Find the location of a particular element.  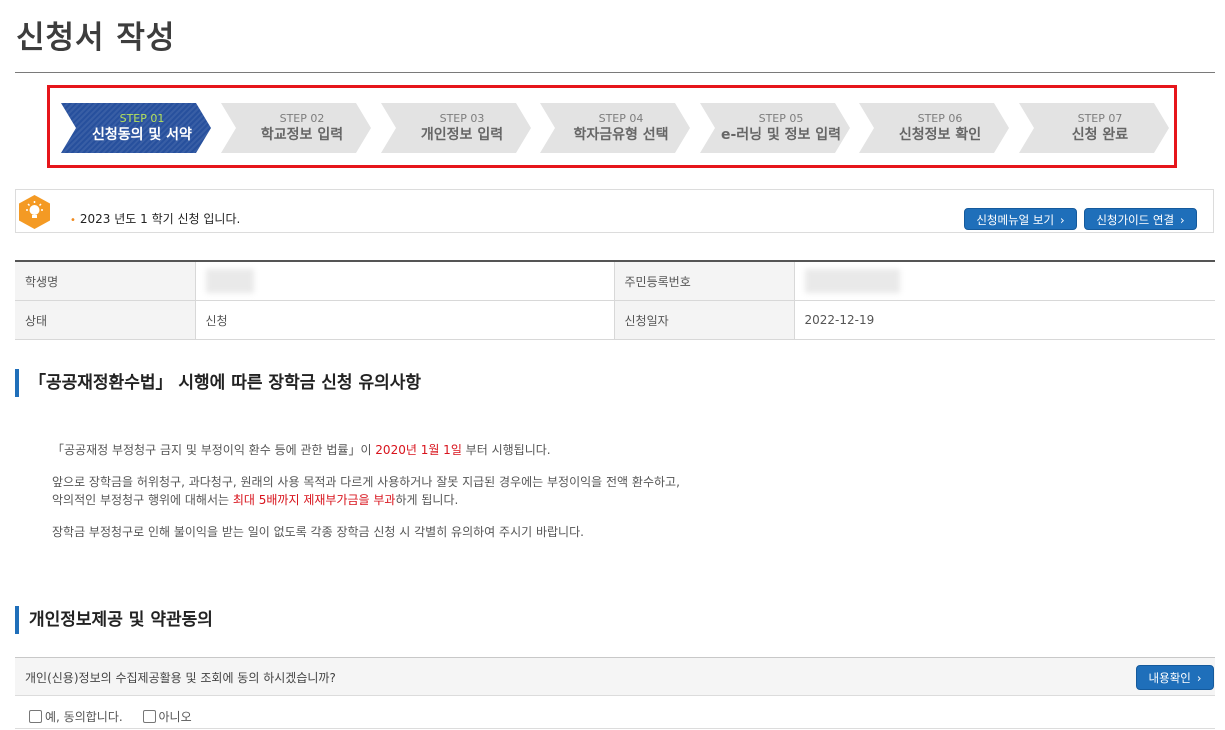

agree-no-checkbox is located at coordinates (149, 716).